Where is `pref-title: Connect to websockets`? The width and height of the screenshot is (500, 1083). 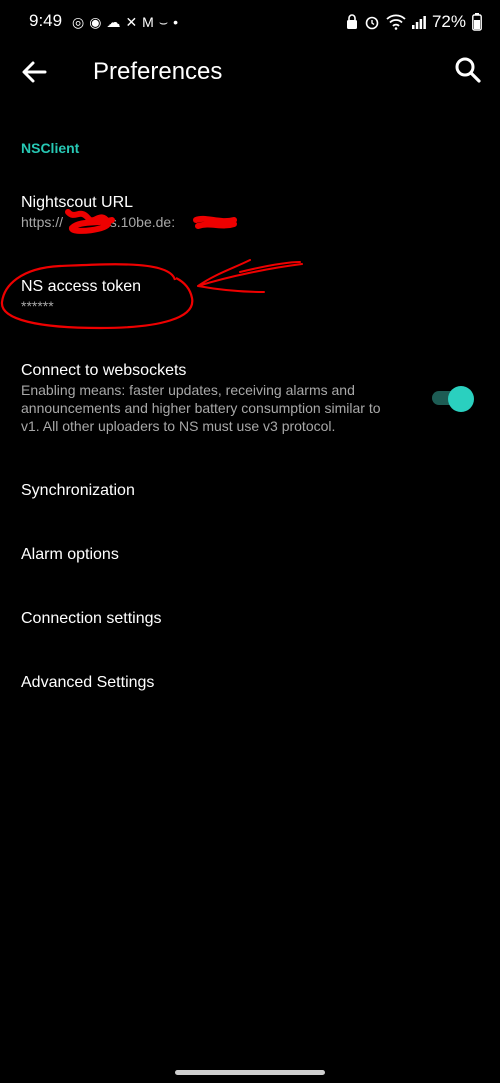 pref-title: Connect to websockets is located at coordinates (104, 370).